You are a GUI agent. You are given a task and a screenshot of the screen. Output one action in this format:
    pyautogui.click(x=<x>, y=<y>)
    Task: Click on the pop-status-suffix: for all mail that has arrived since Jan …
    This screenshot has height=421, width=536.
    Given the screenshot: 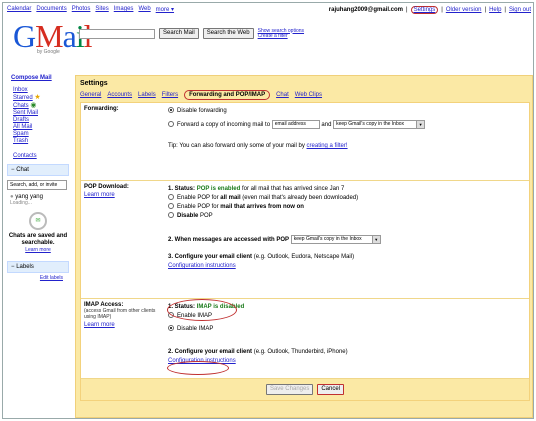 What is the action you would take?
    pyautogui.click(x=293, y=189)
    